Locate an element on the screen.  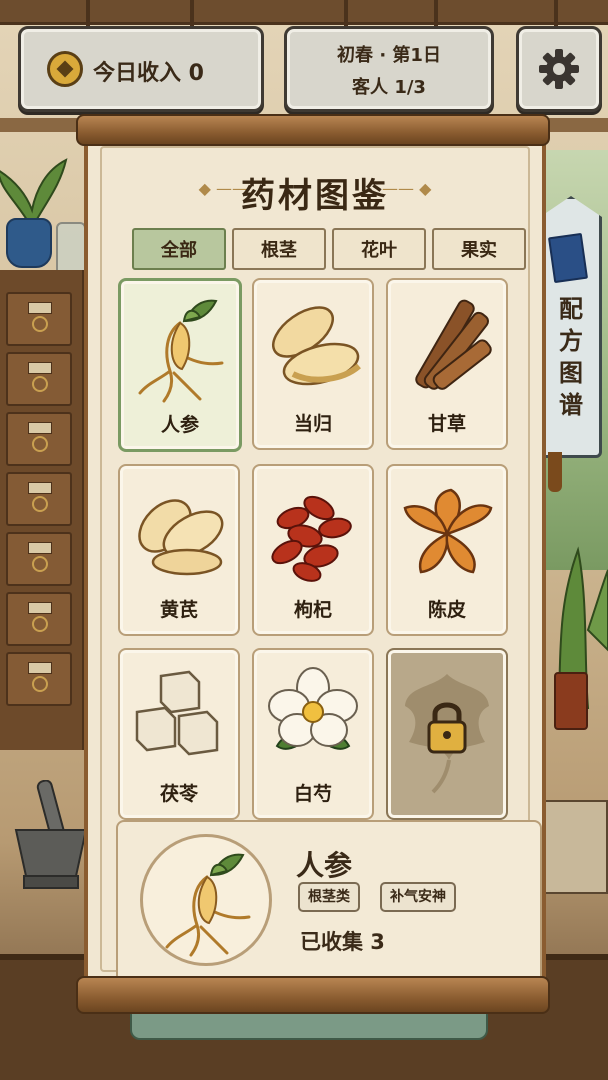
income-label: 今日收入 0 is located at coordinates (148, 73).